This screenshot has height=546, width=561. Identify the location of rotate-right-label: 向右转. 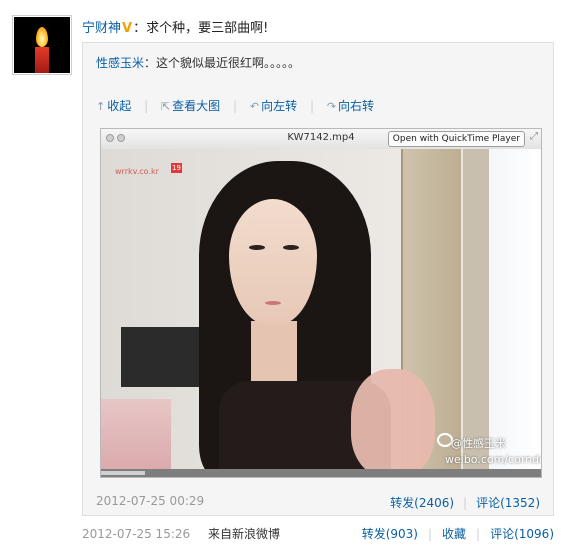
(356, 106).